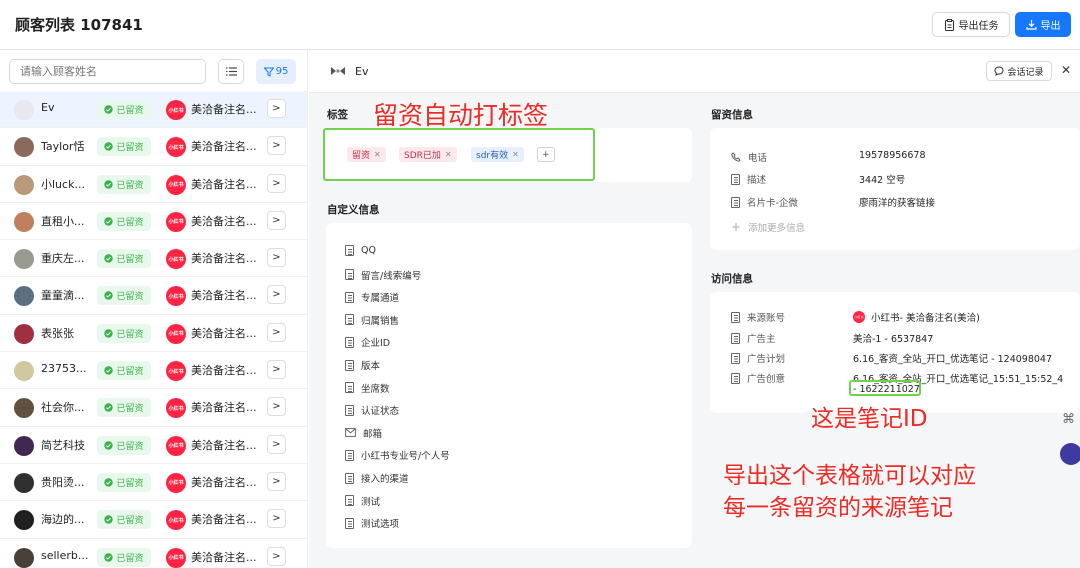 Image resolution: width=1080 pixels, height=568 pixels. Describe the element at coordinates (766, 359) in the screenshot. I see `plan-label: 广告计划` at that location.